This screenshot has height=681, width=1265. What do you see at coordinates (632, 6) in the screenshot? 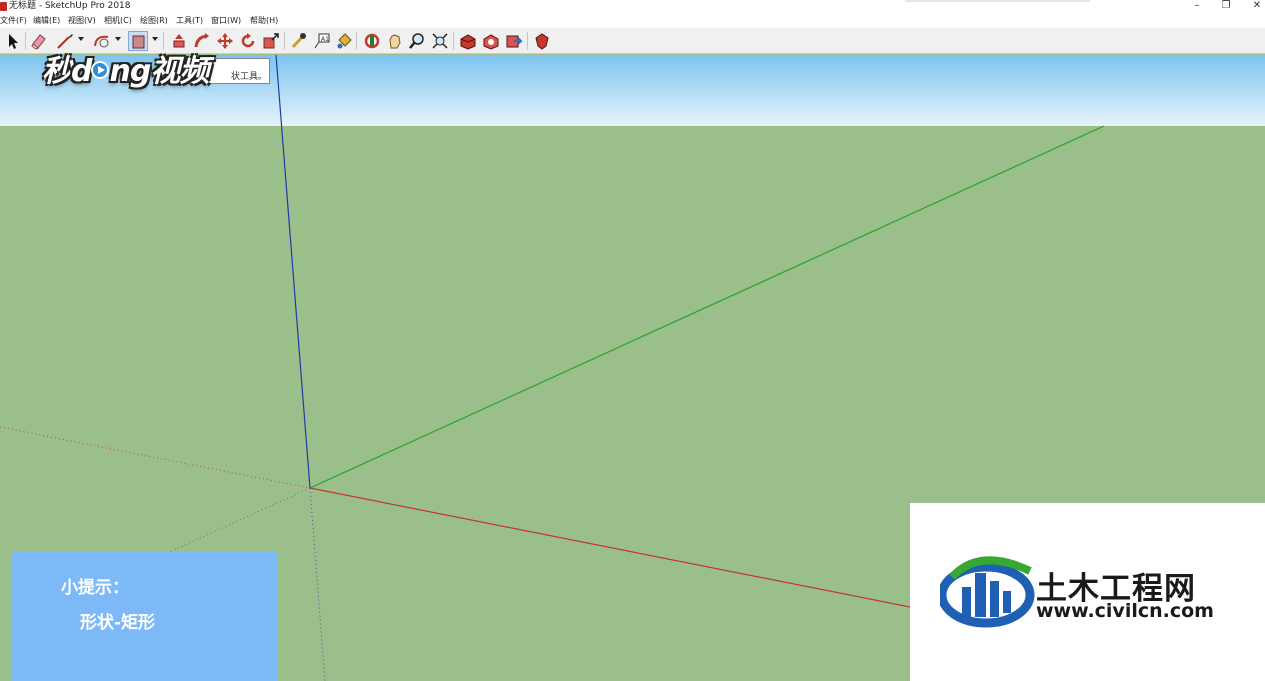
I see `title-bar: 无标题 - SketchUp Pro 2018 – ❐ ✕` at bounding box center [632, 6].